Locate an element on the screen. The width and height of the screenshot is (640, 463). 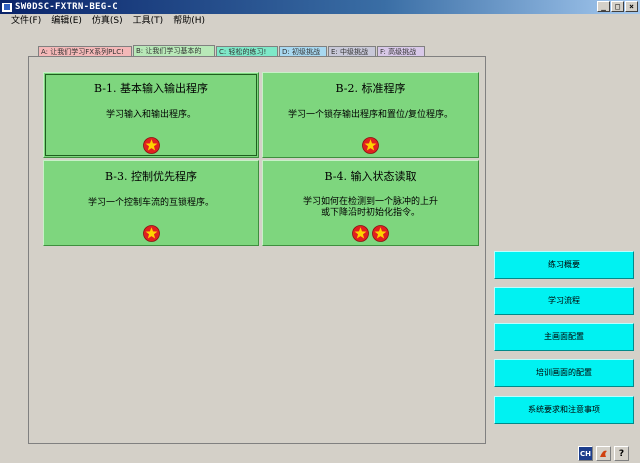
card-description: 学习输入和输出程序。 is located at coordinates (150, 115).